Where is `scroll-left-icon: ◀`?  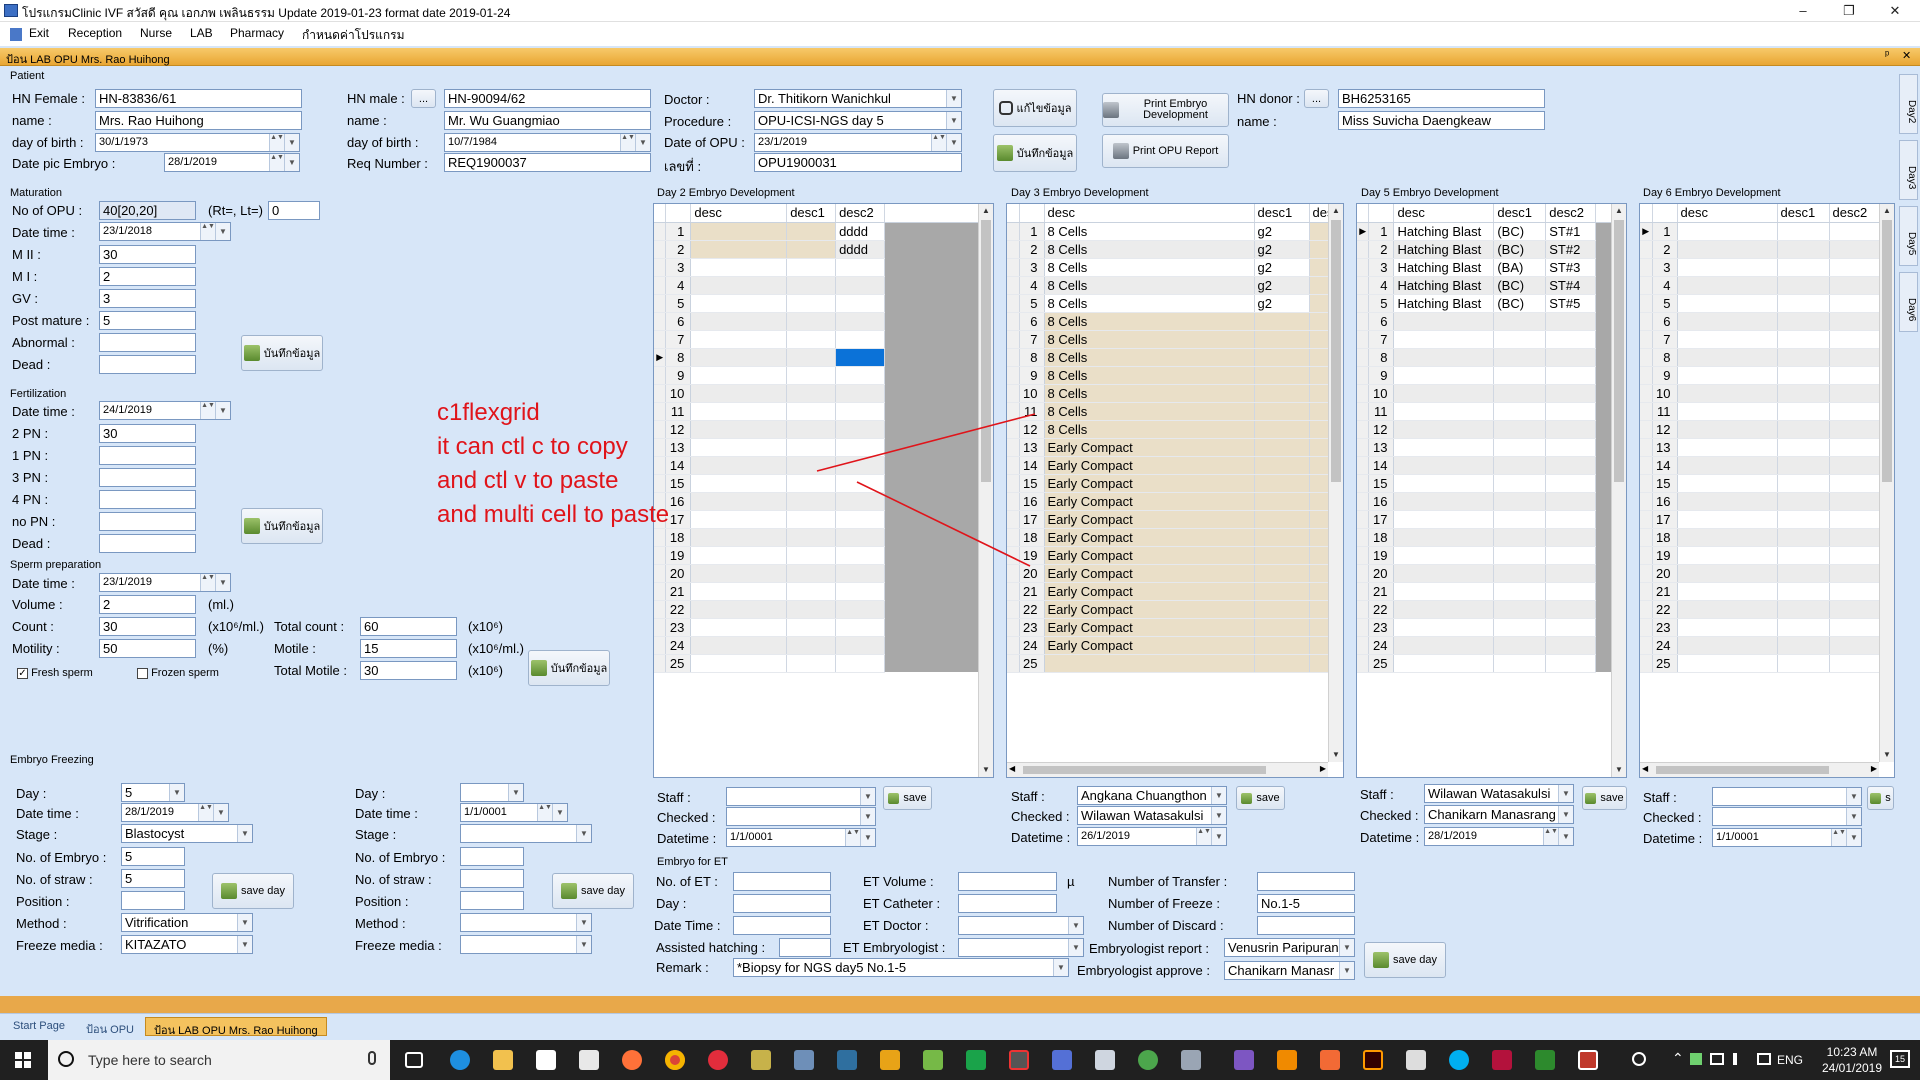 scroll-left-icon: ◀ is located at coordinates (1012, 768).